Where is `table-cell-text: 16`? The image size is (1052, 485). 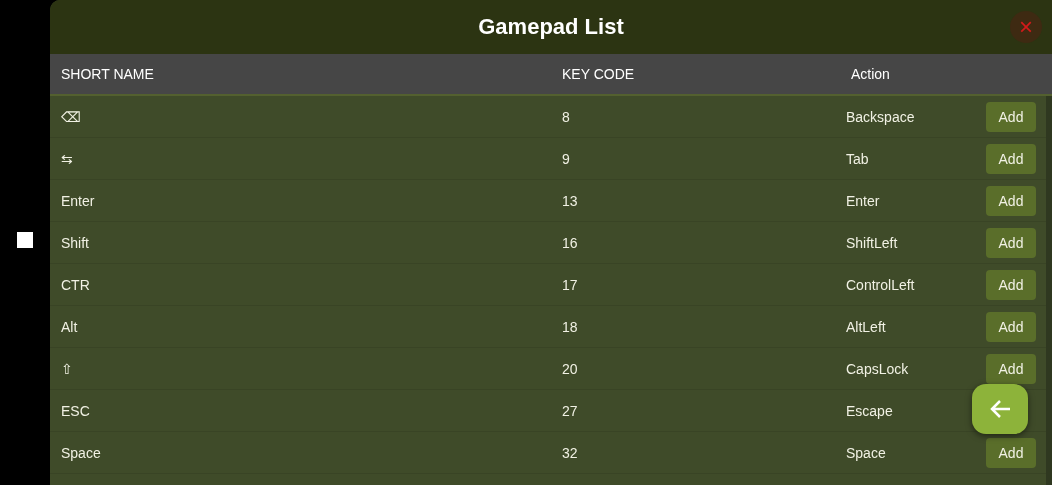 table-cell-text: 16 is located at coordinates (570, 242).